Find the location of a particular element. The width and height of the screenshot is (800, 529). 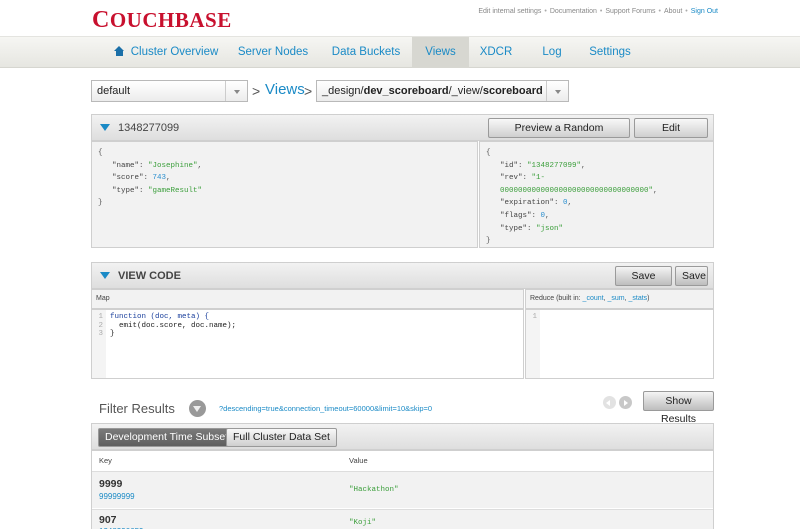

row-value: "Koji" is located at coordinates (363, 523).